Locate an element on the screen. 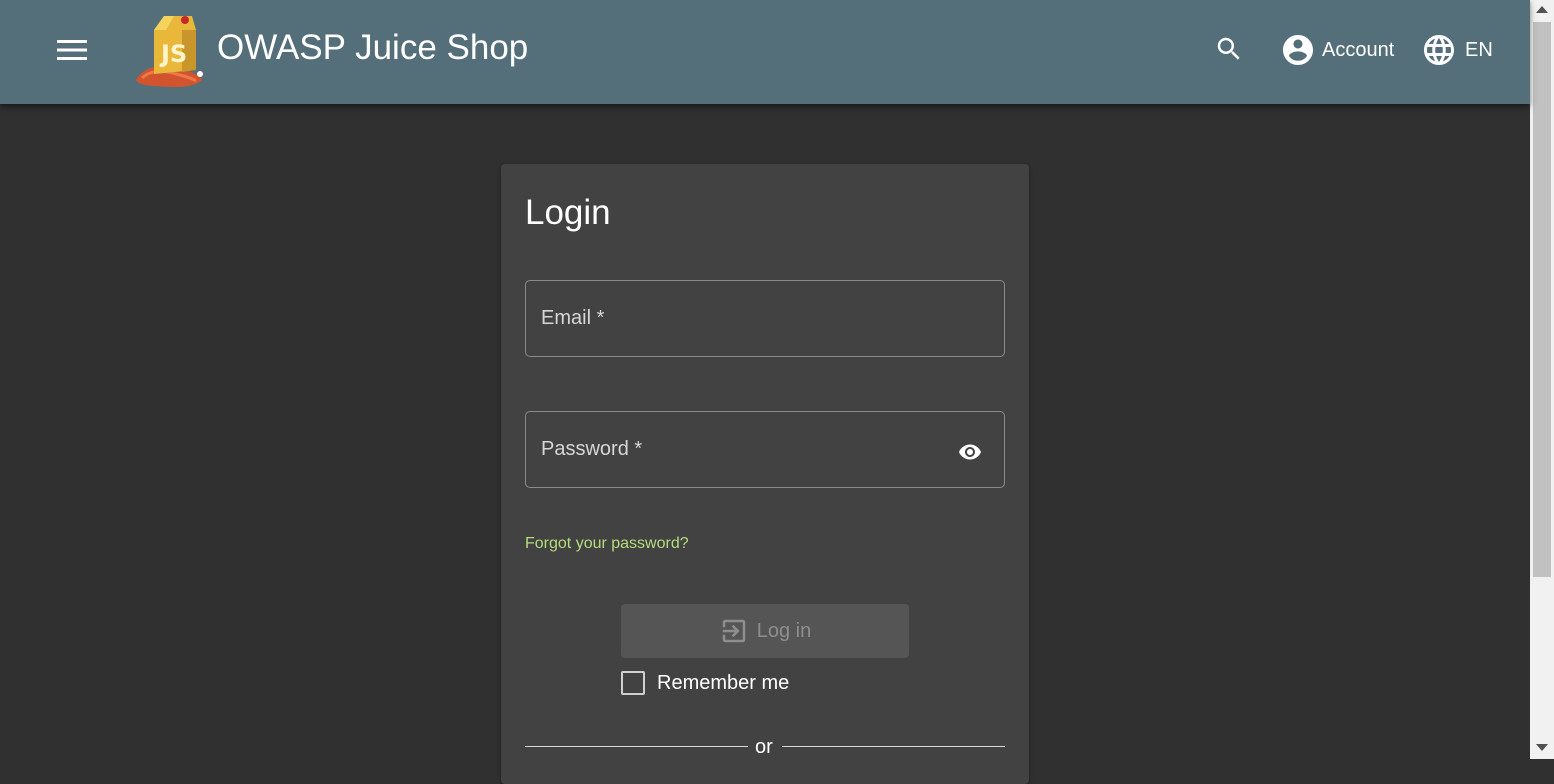 This screenshot has width=1554, height=784. account-circle-icon is located at coordinates (1298, 50).